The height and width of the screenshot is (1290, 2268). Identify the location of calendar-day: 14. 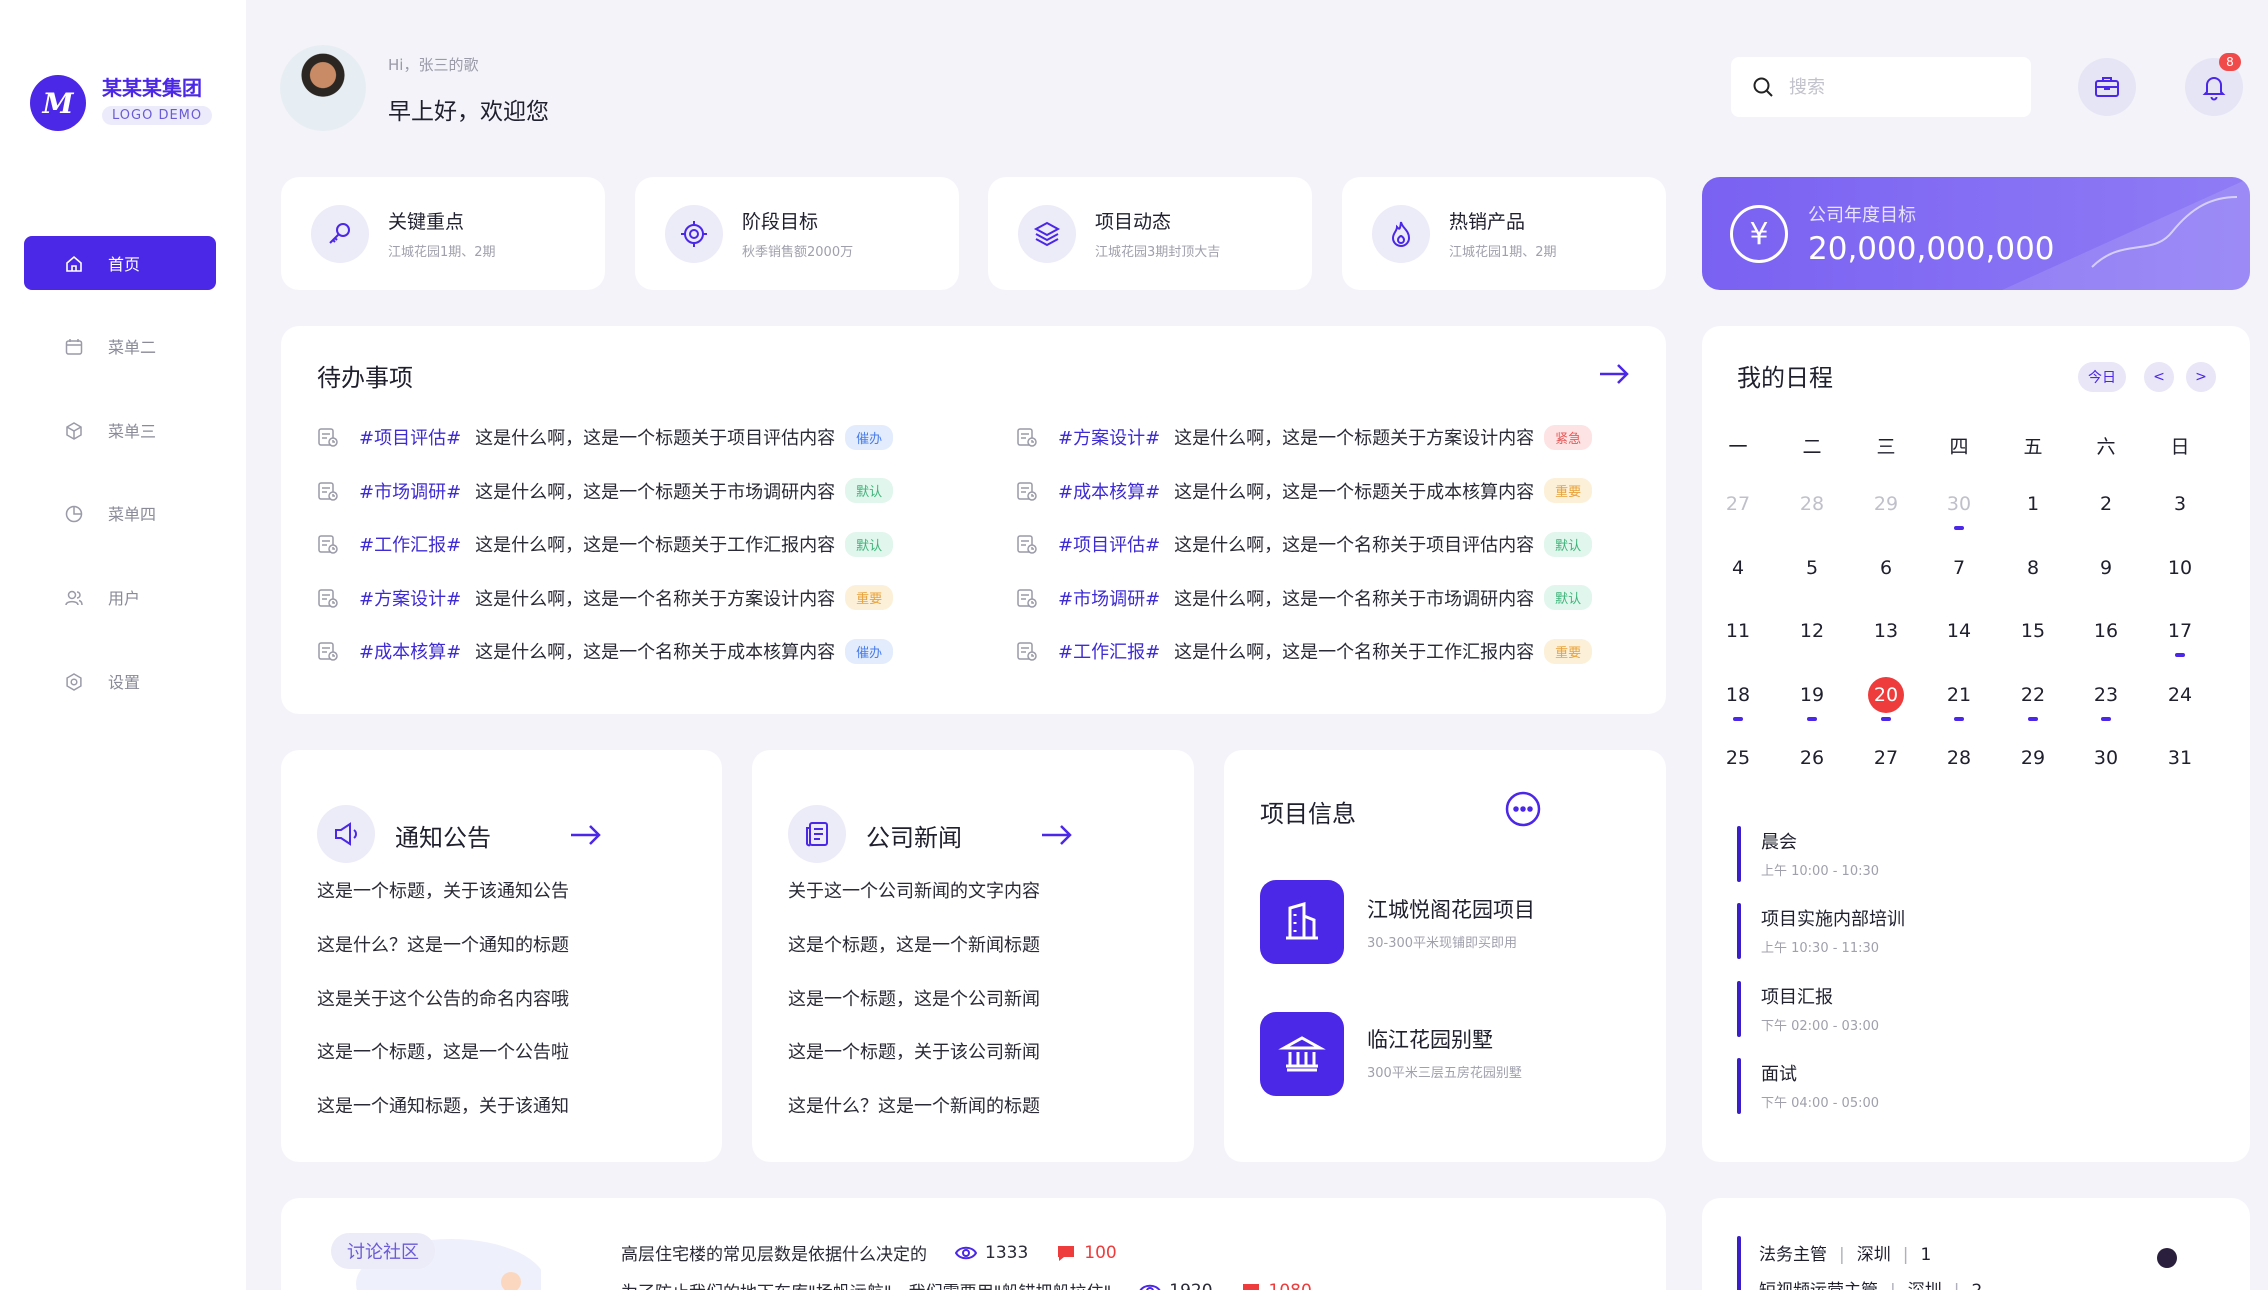
(1959, 631).